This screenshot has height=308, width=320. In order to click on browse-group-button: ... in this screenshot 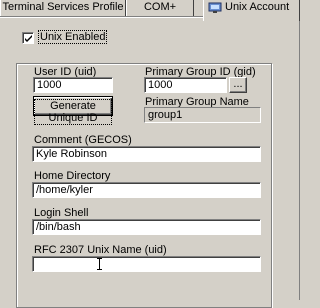, I will do `click(238, 85)`.